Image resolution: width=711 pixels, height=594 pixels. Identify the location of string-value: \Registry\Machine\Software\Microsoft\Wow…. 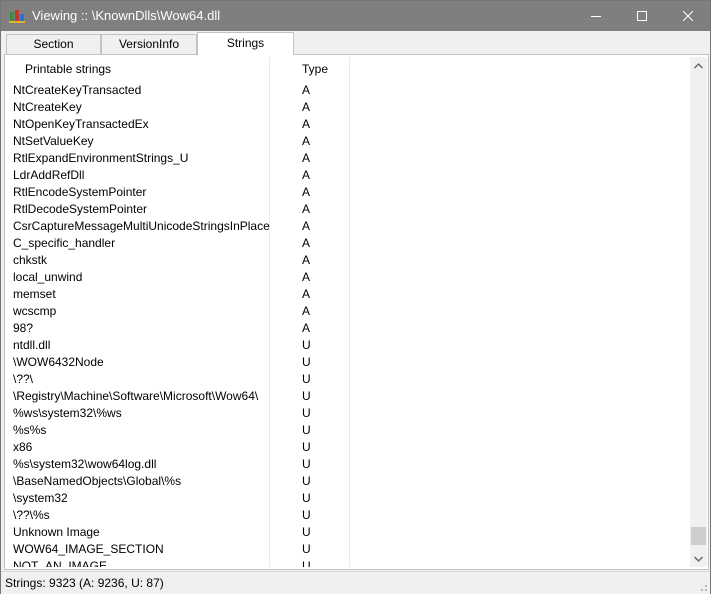
(136, 396).